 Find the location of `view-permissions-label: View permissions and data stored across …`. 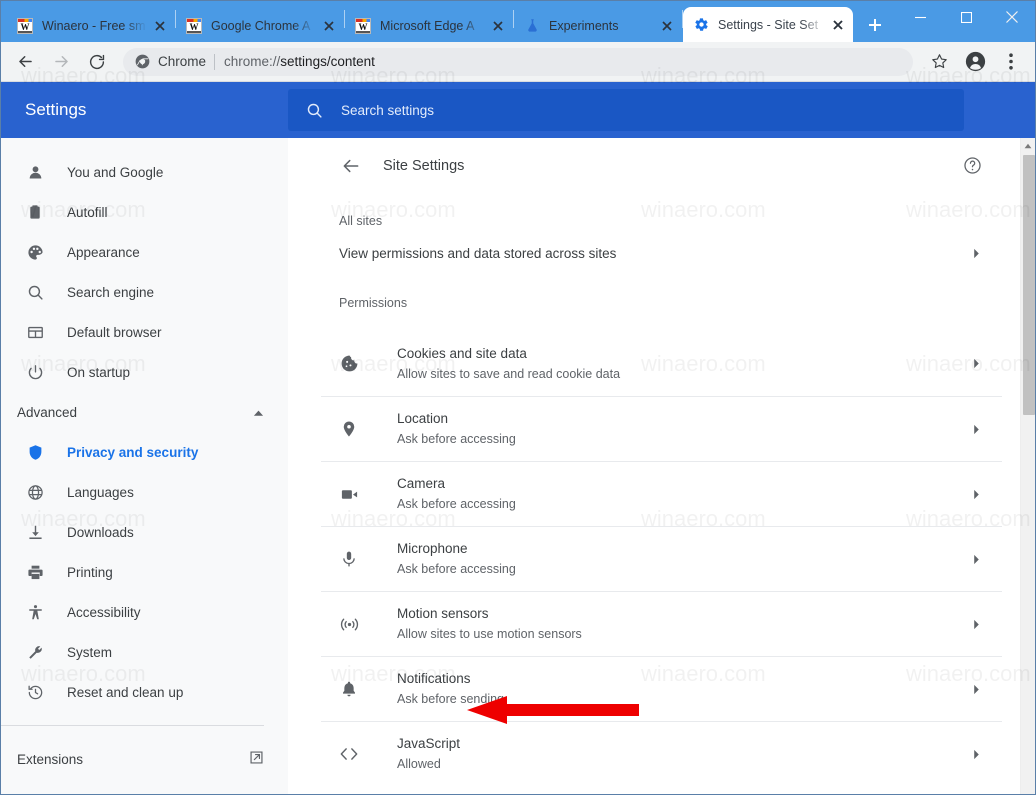

view-permissions-label: View permissions and data stored across … is located at coordinates (478, 253).